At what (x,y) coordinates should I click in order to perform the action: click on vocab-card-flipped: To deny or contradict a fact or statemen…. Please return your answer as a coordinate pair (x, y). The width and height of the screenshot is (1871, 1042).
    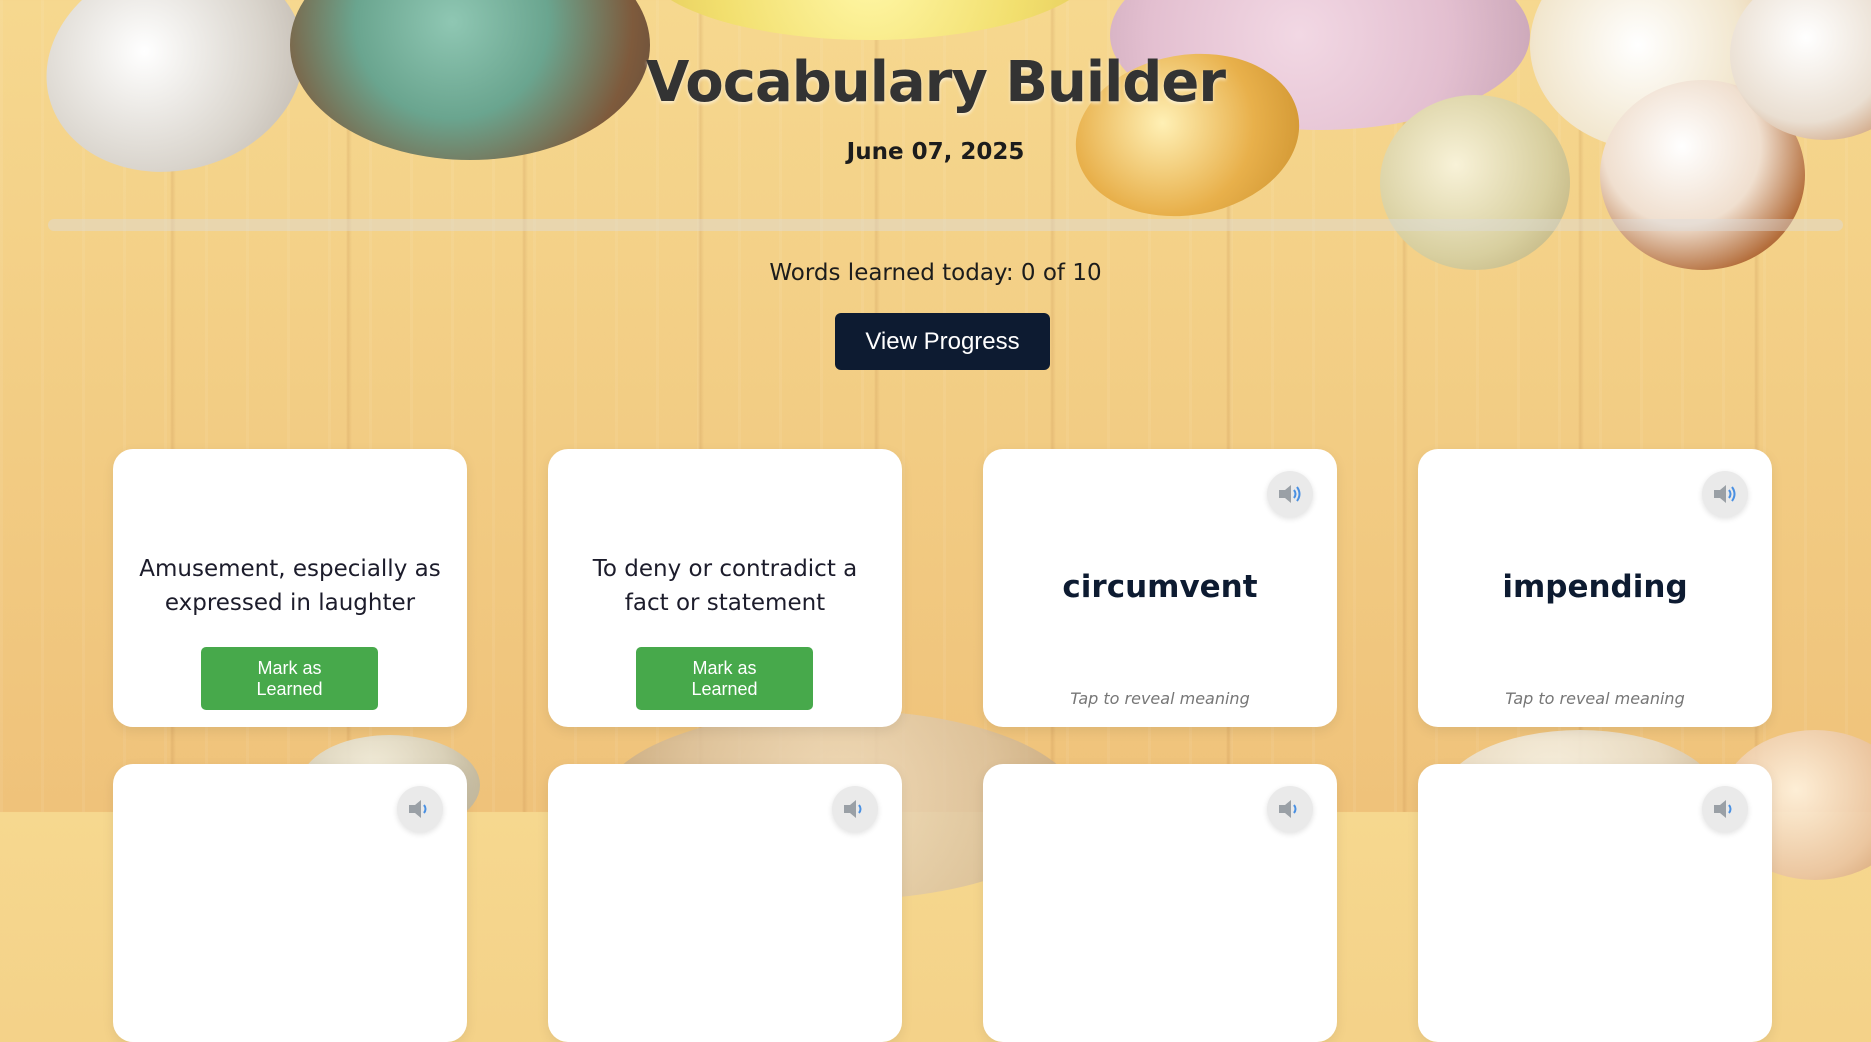
    Looking at the image, I should click on (725, 588).